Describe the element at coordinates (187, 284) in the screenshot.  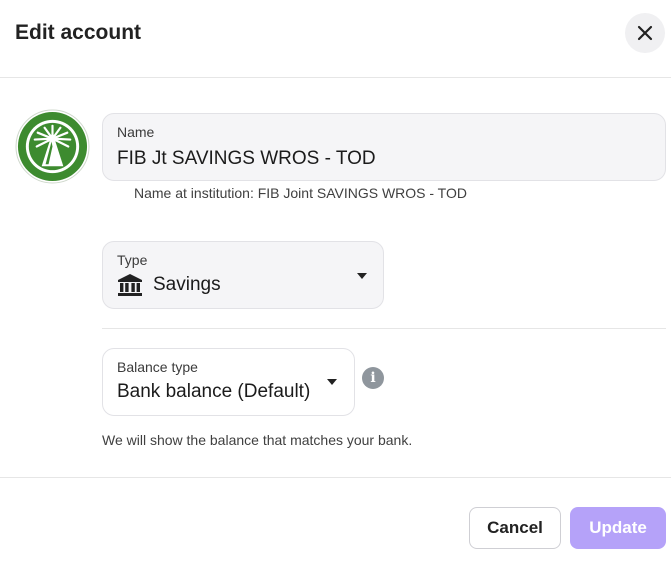
I see `type-field-value: Savings` at that location.